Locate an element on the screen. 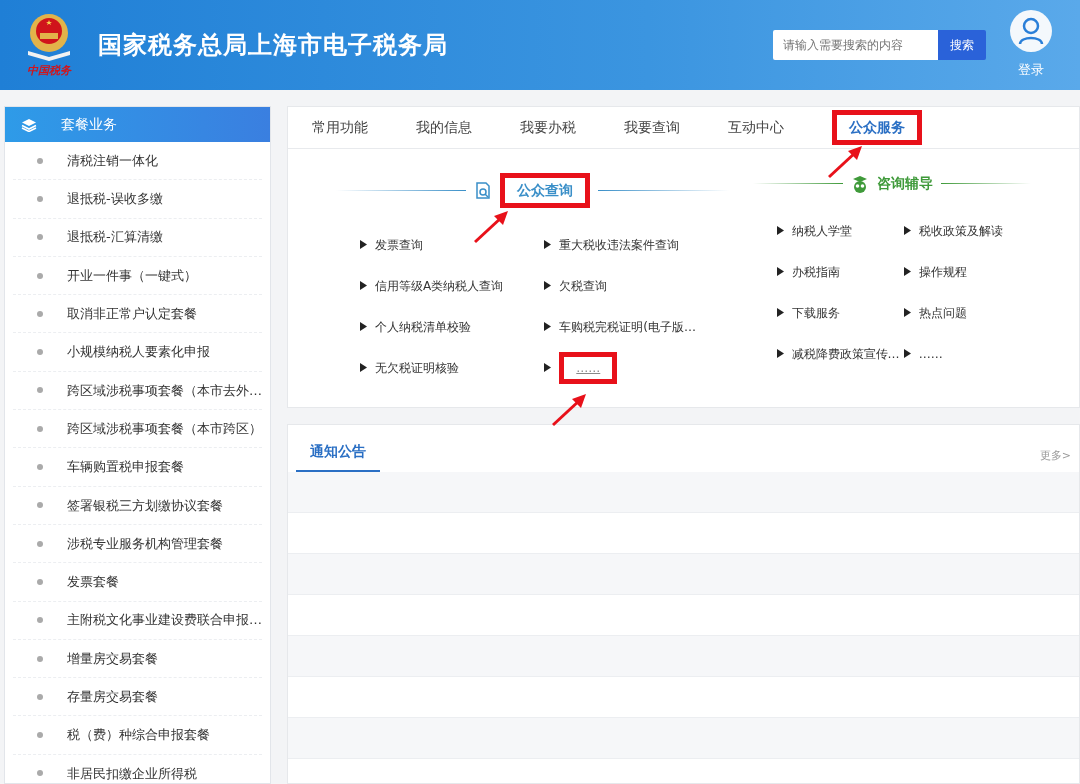  sidebar-item: 签署银税三方划缴协议套餐 is located at coordinates (137, 505).